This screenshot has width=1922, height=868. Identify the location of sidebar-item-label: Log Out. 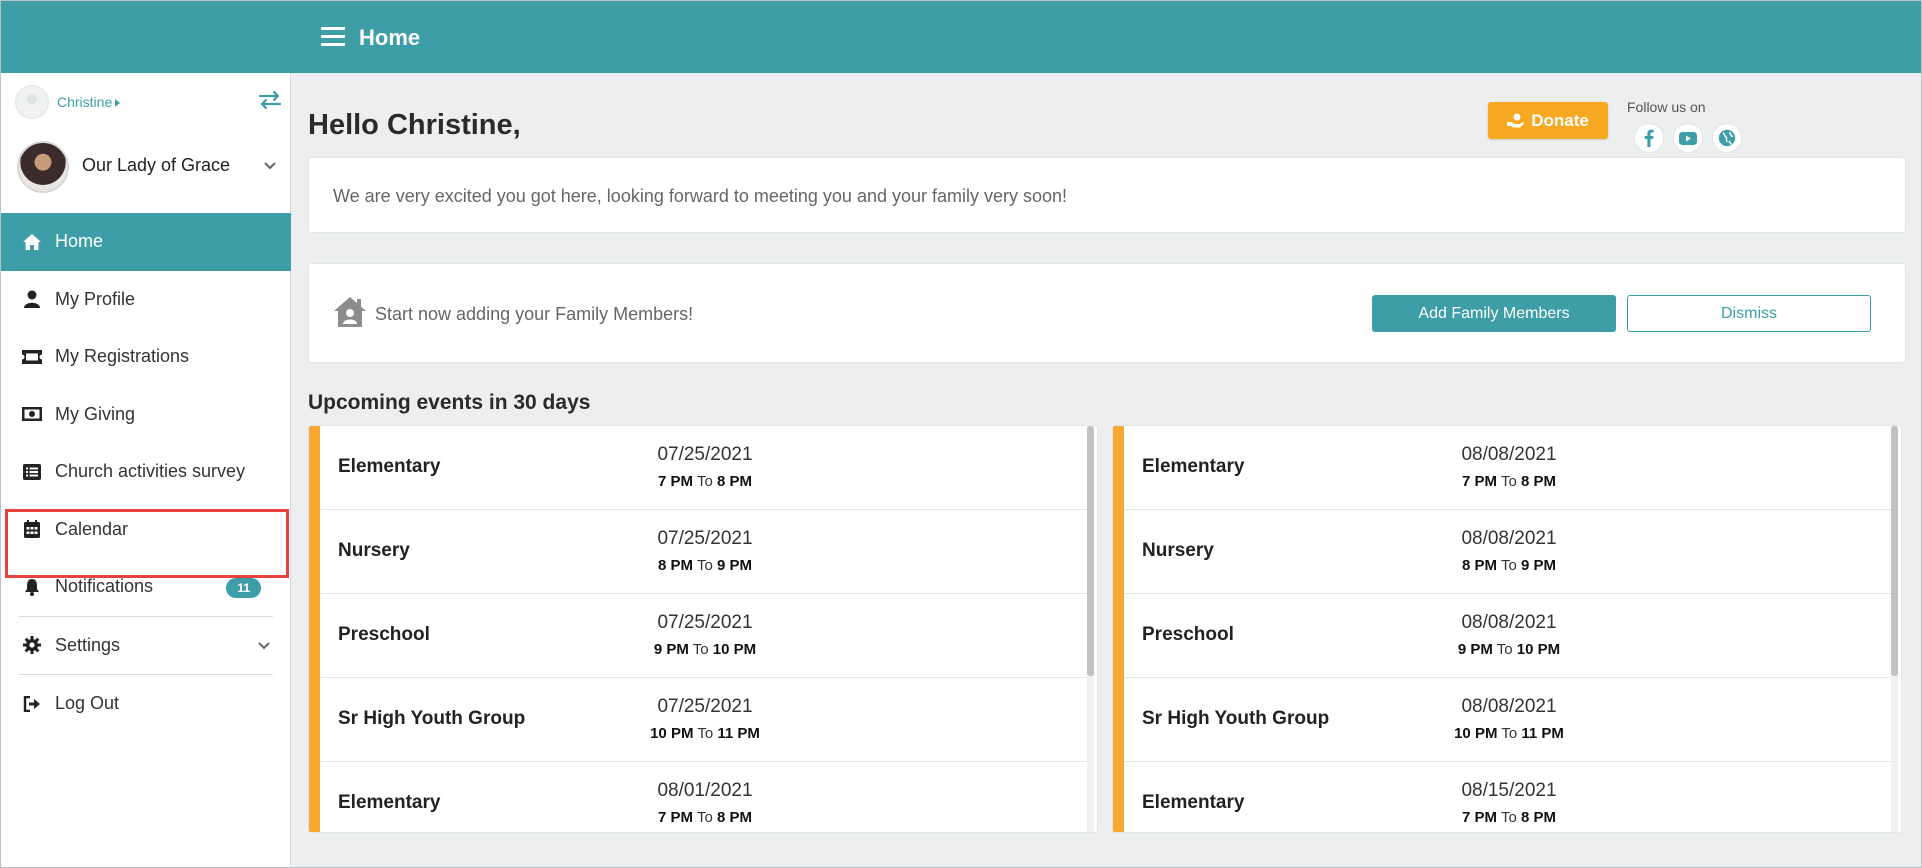
(87, 703).